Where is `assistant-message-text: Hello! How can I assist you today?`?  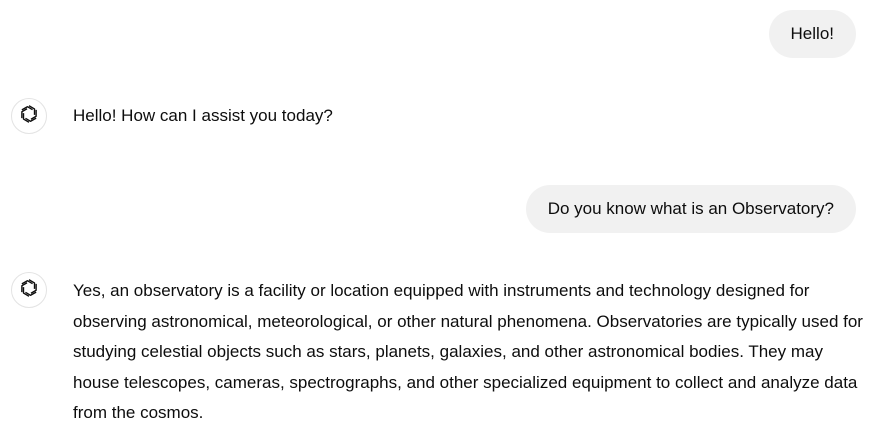
assistant-message-text: Hello! How can I assist you today? is located at coordinates (203, 115).